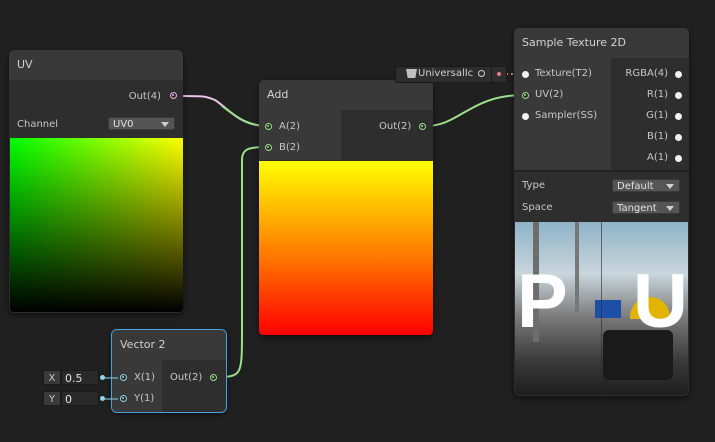 This screenshot has width=715, height=442. I want to click on texture-input-label: UniversalIc, so click(446, 73).